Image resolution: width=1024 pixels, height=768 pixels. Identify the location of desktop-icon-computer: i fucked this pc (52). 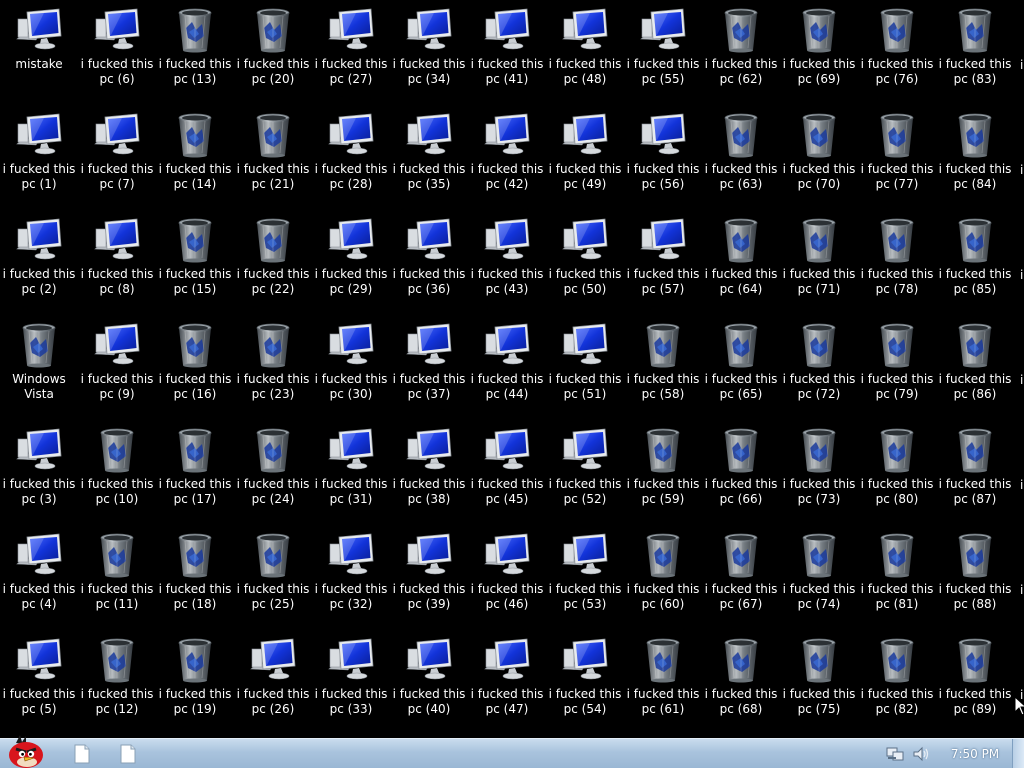
(585, 468).